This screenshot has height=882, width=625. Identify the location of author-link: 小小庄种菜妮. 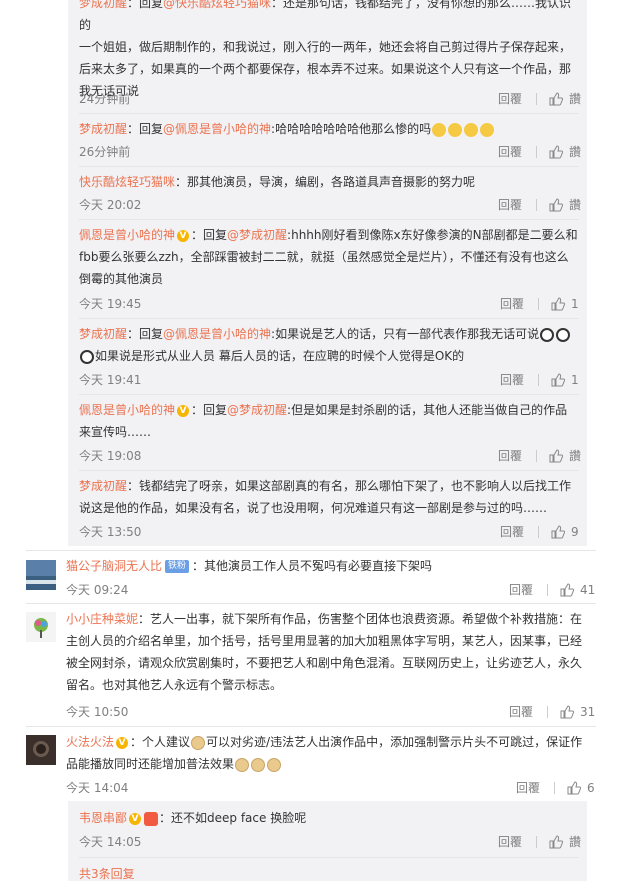
(102, 619).